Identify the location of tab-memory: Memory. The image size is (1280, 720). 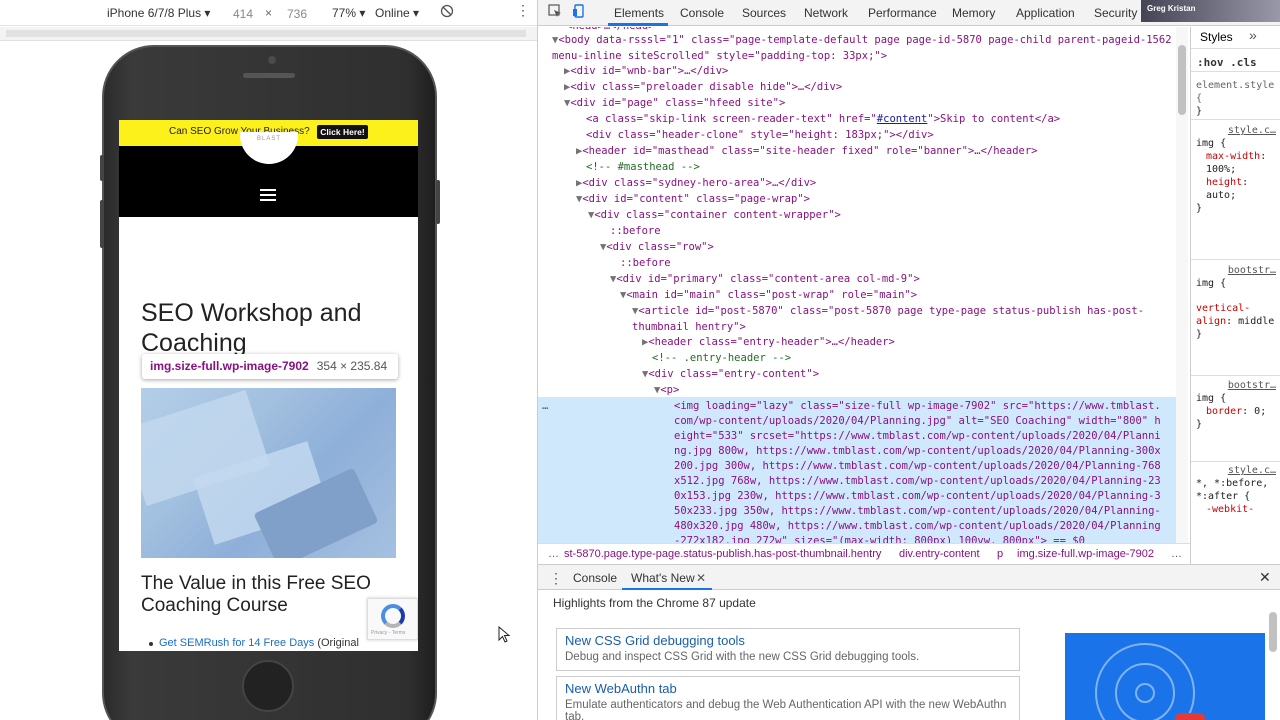
(973, 13).